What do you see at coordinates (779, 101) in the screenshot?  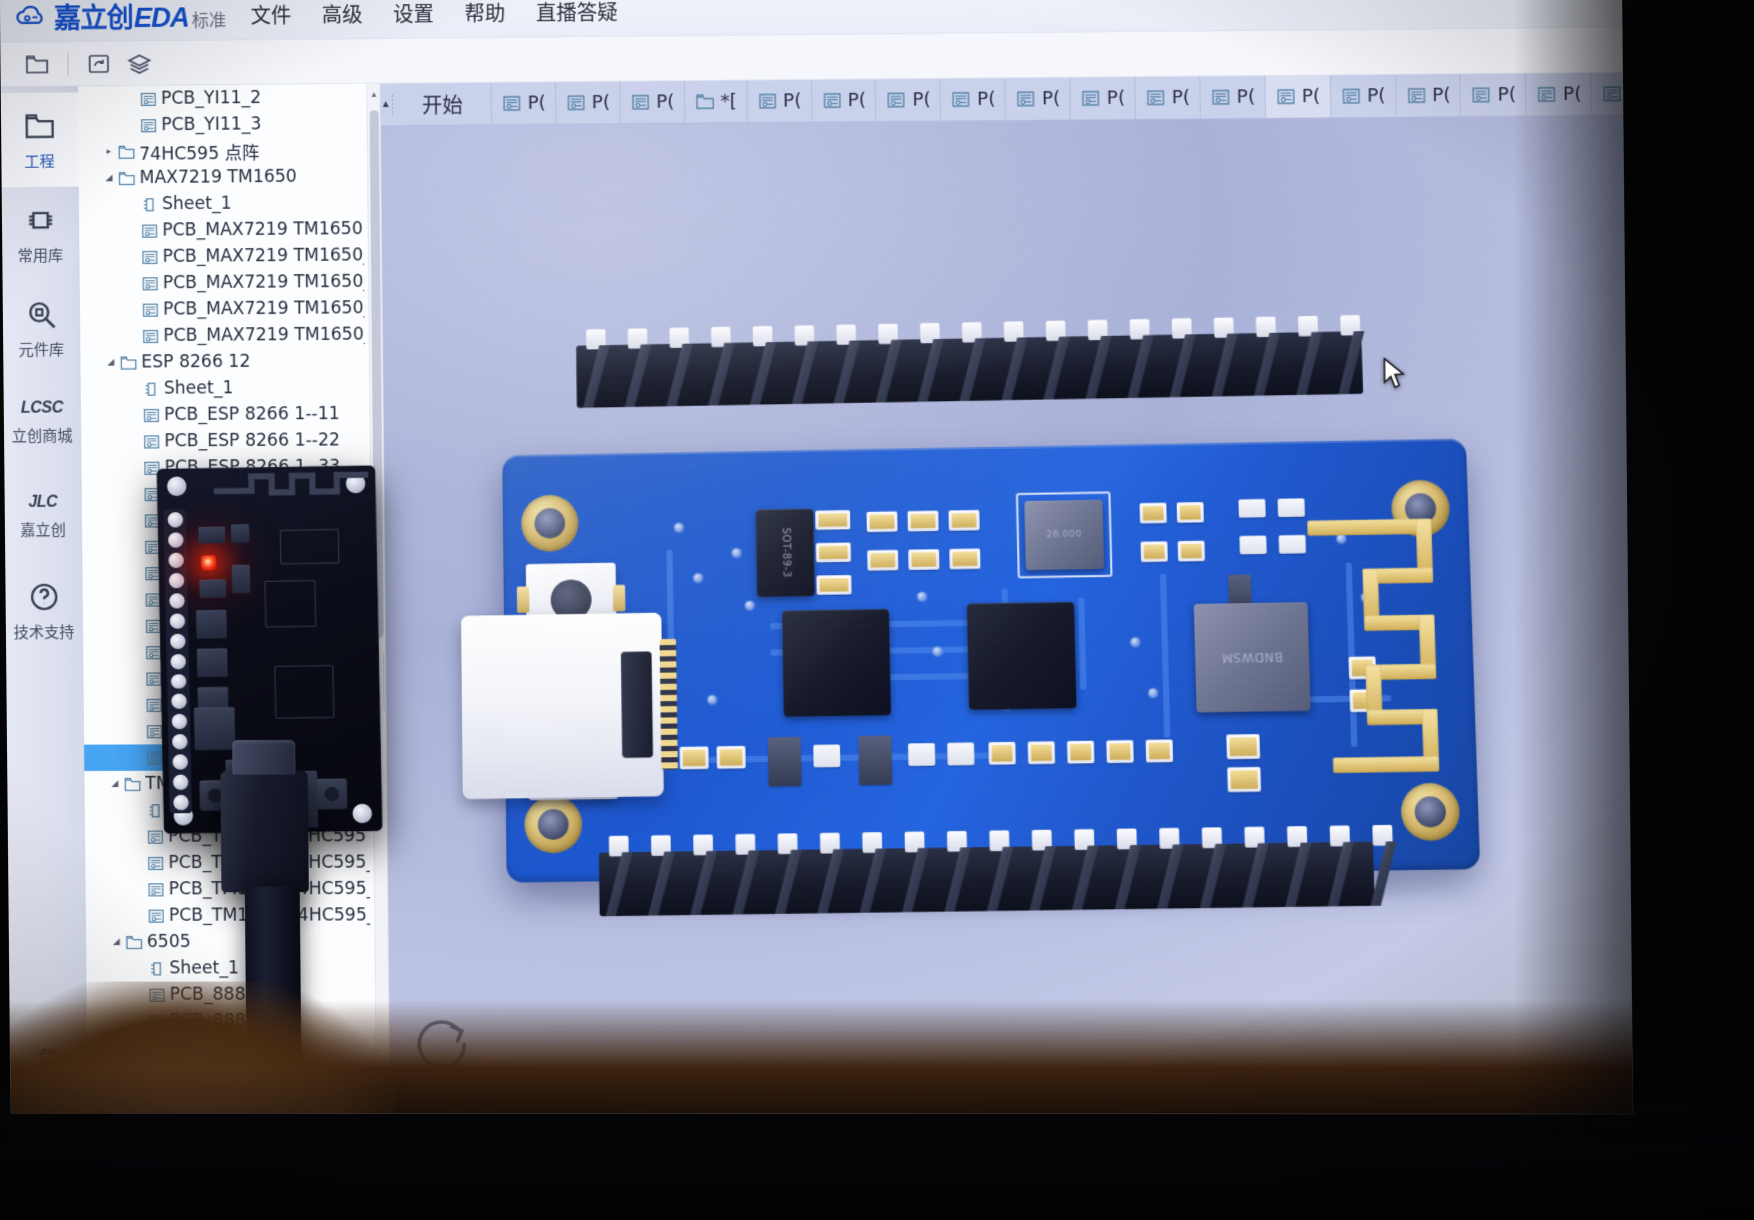 I see `tab-editor-5: P(` at bounding box center [779, 101].